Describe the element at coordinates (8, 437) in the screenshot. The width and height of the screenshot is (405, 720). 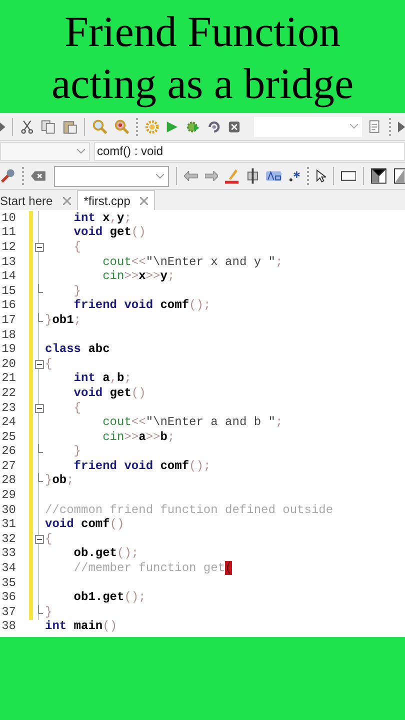
I see `line-number: 25` at that location.